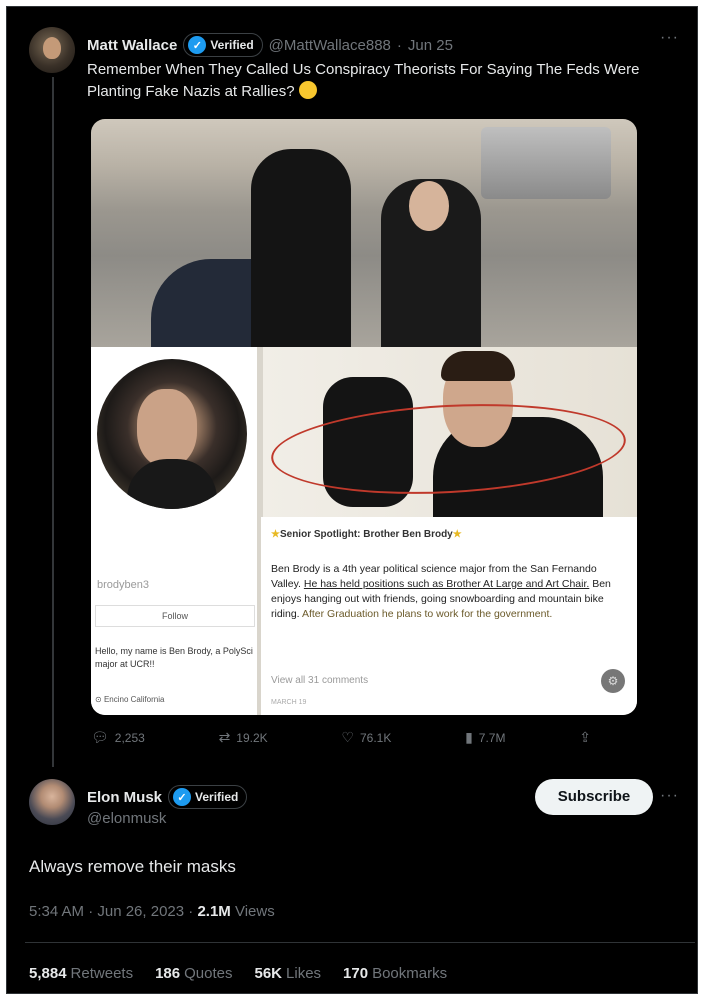 The image size is (706, 1000). Describe the element at coordinates (320, 680) in the screenshot. I see `view-all-comments: View all 31 comments` at that location.